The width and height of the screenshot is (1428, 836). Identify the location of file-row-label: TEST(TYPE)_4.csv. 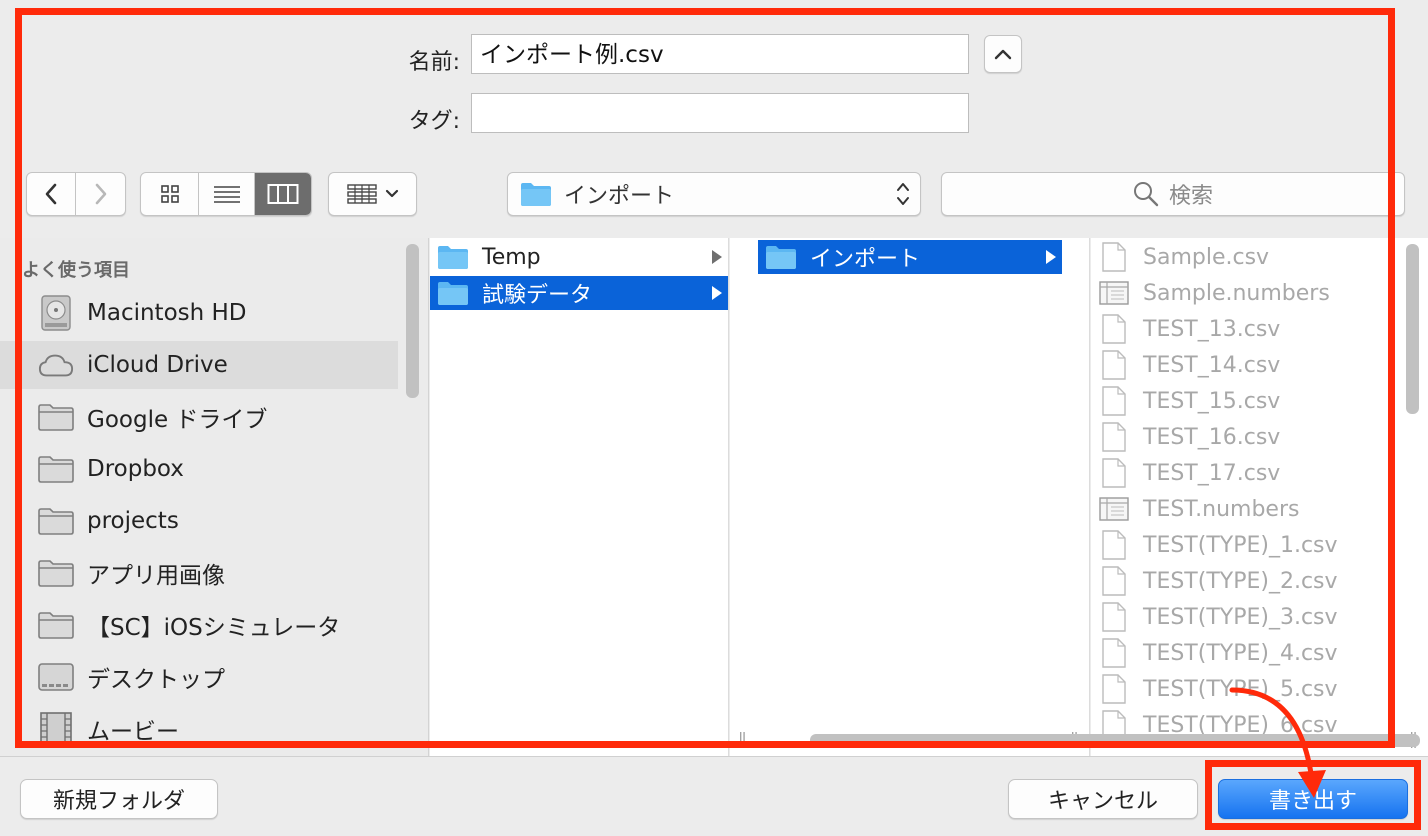
(1240, 653).